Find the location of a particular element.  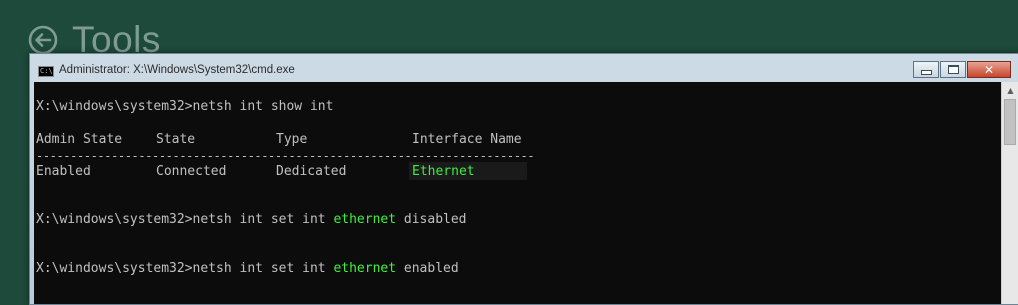

minimize-icon is located at coordinates (926, 72).